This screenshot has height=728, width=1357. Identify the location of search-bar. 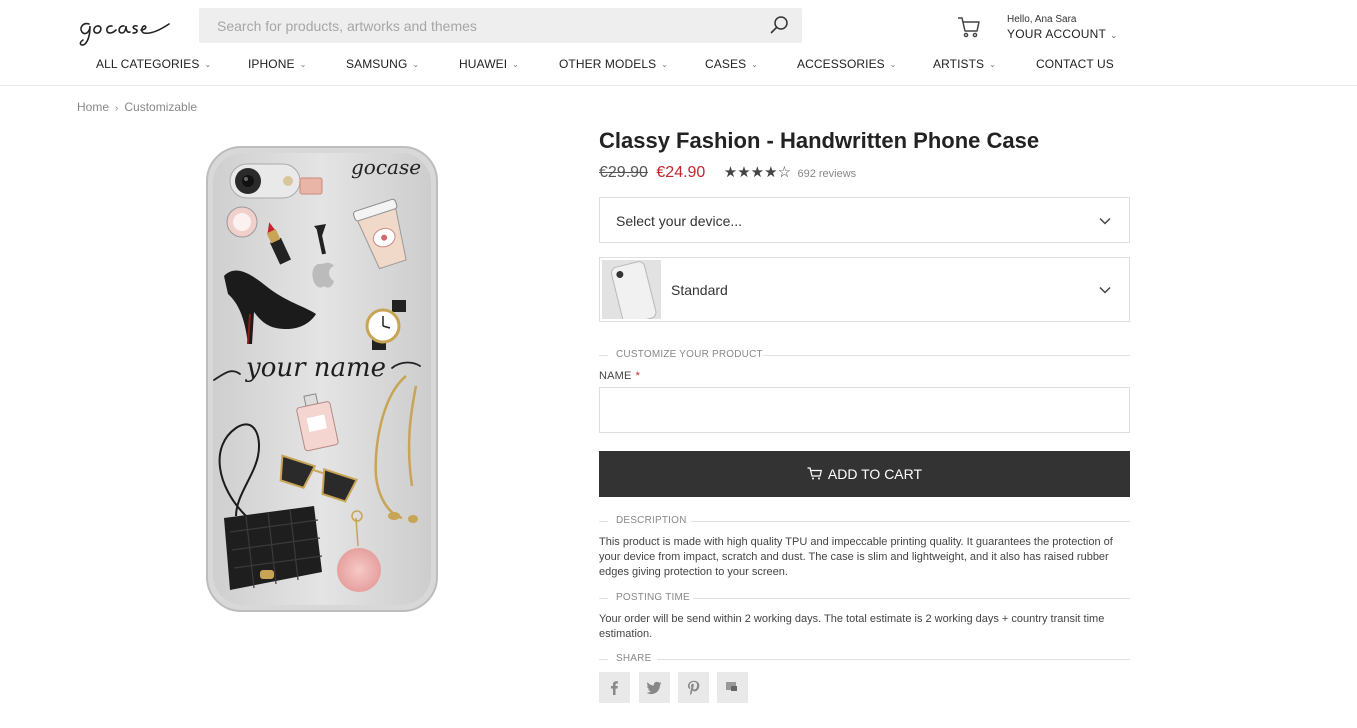
(500, 25).